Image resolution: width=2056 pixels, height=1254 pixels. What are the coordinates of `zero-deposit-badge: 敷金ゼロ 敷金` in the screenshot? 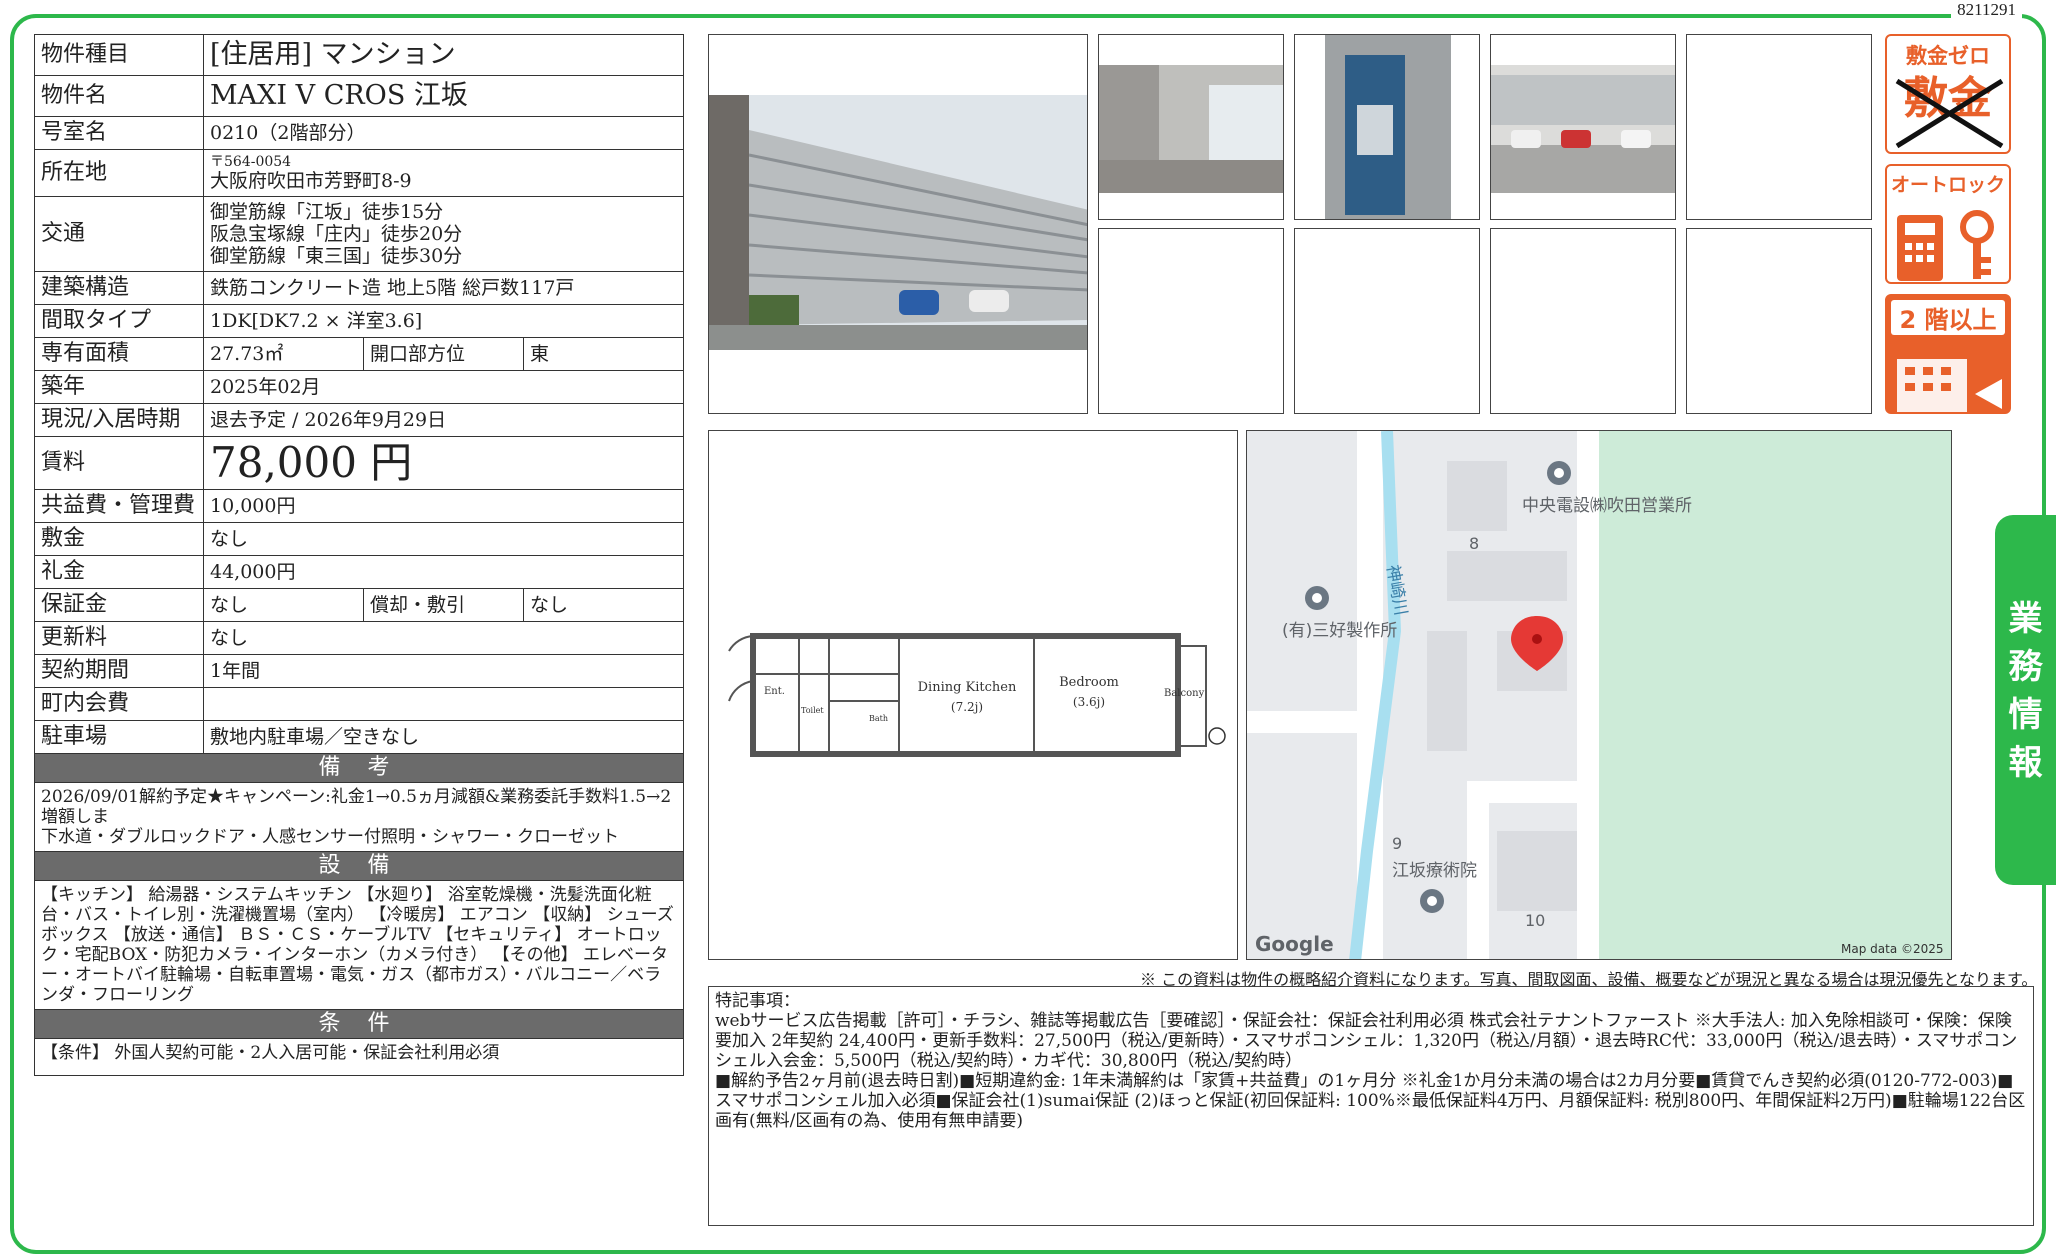 It's located at (1948, 94).